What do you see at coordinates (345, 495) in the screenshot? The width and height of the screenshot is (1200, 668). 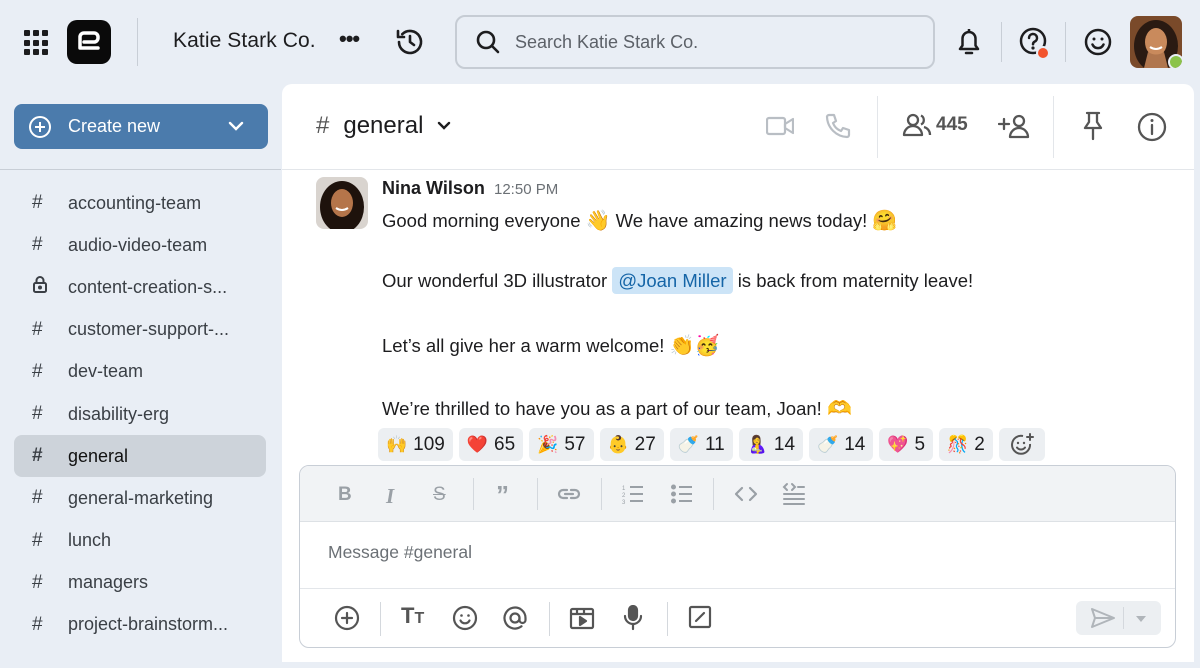 I see `bold-icon: B` at bounding box center [345, 495].